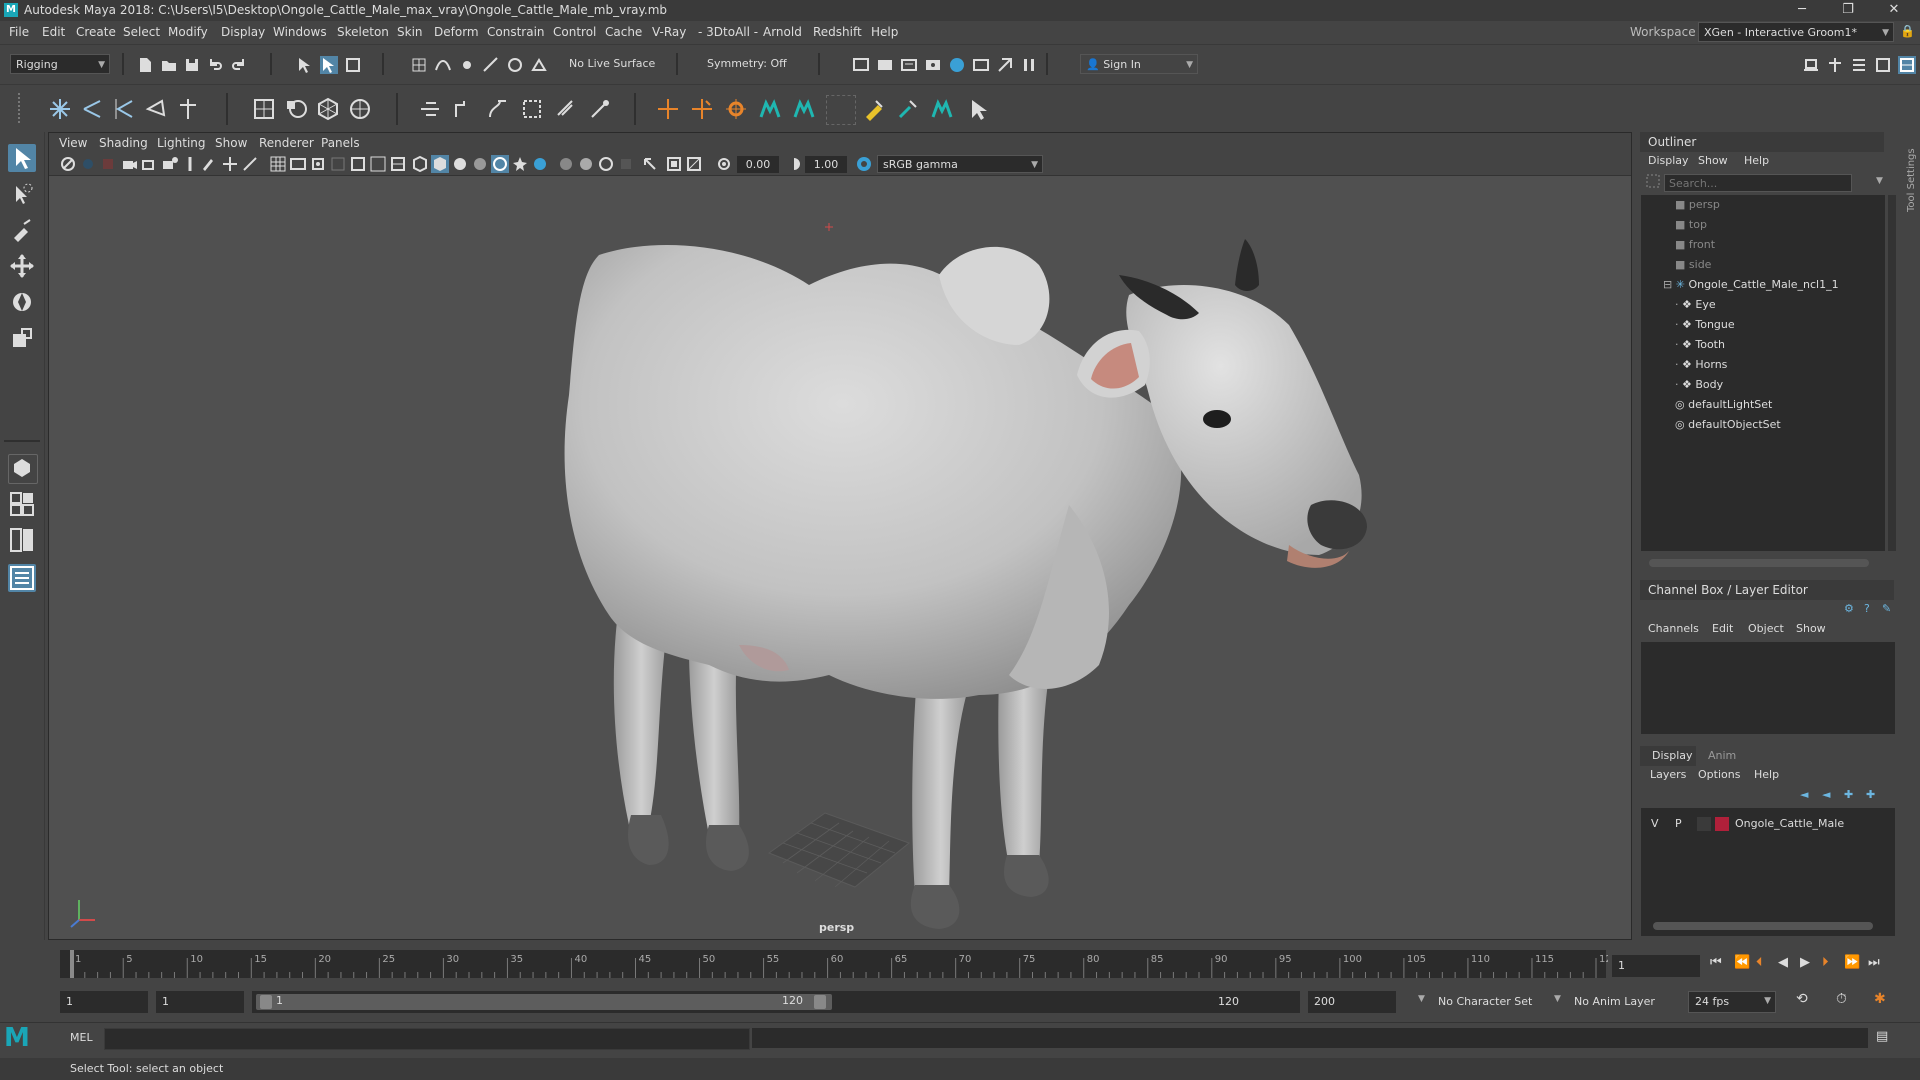  Describe the element at coordinates (1256, 1002) in the screenshot. I see `playback-end-field: 120` at that location.